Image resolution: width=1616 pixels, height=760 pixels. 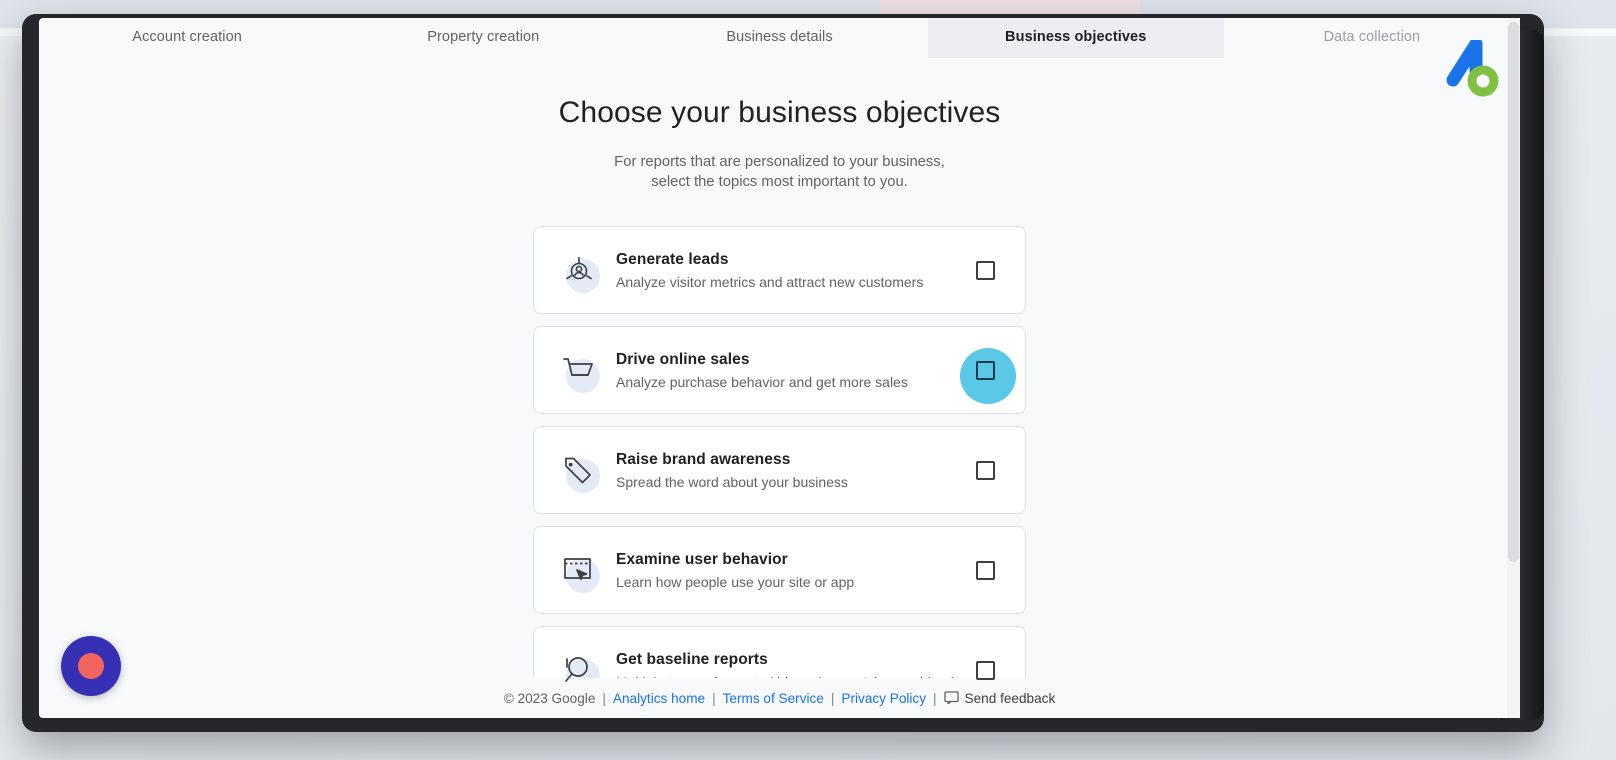 I want to click on objective-checkbox-generate-leads, so click(x=985, y=270).